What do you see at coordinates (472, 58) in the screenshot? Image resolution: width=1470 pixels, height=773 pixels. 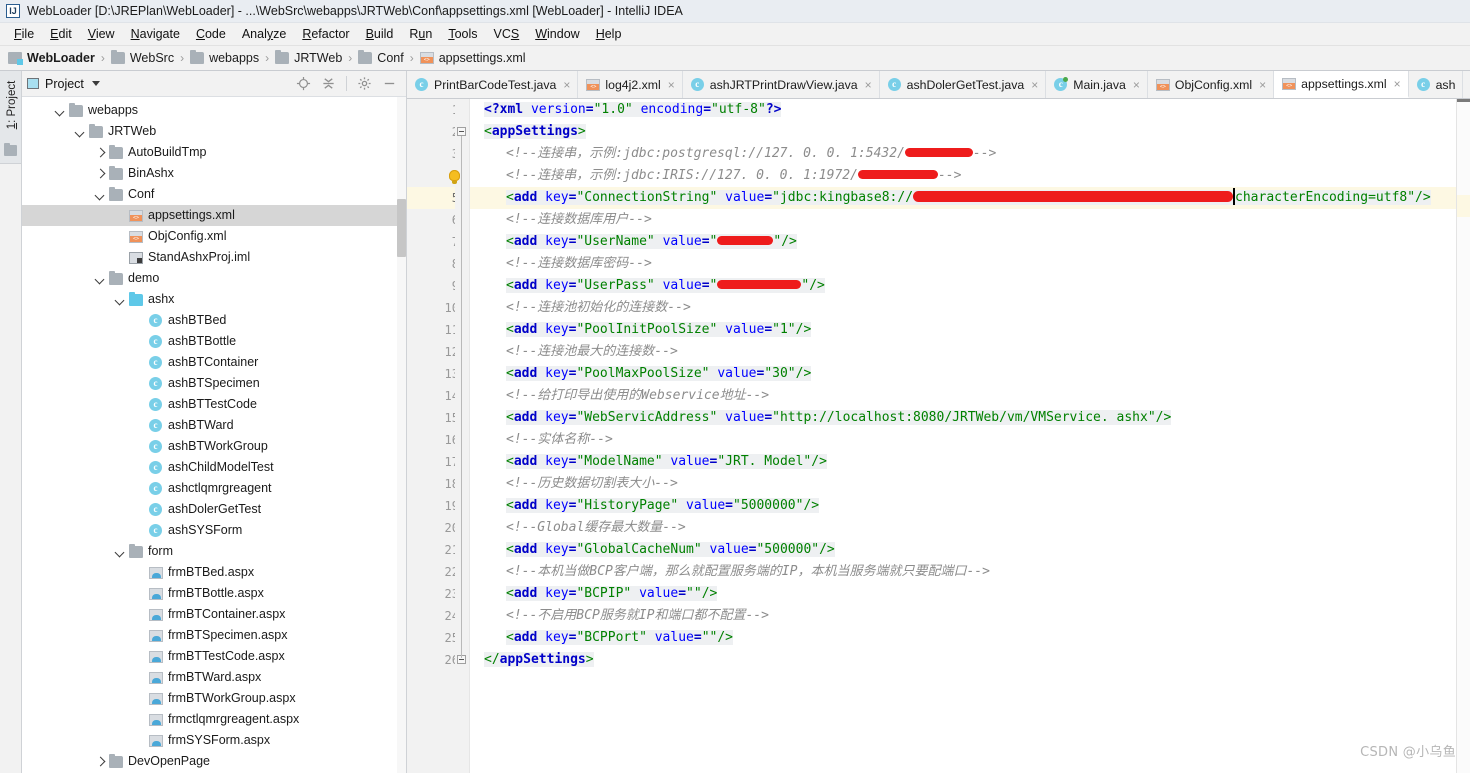 I see `breadcrumb-item-appsettings-xml: appsettings.xml` at bounding box center [472, 58].